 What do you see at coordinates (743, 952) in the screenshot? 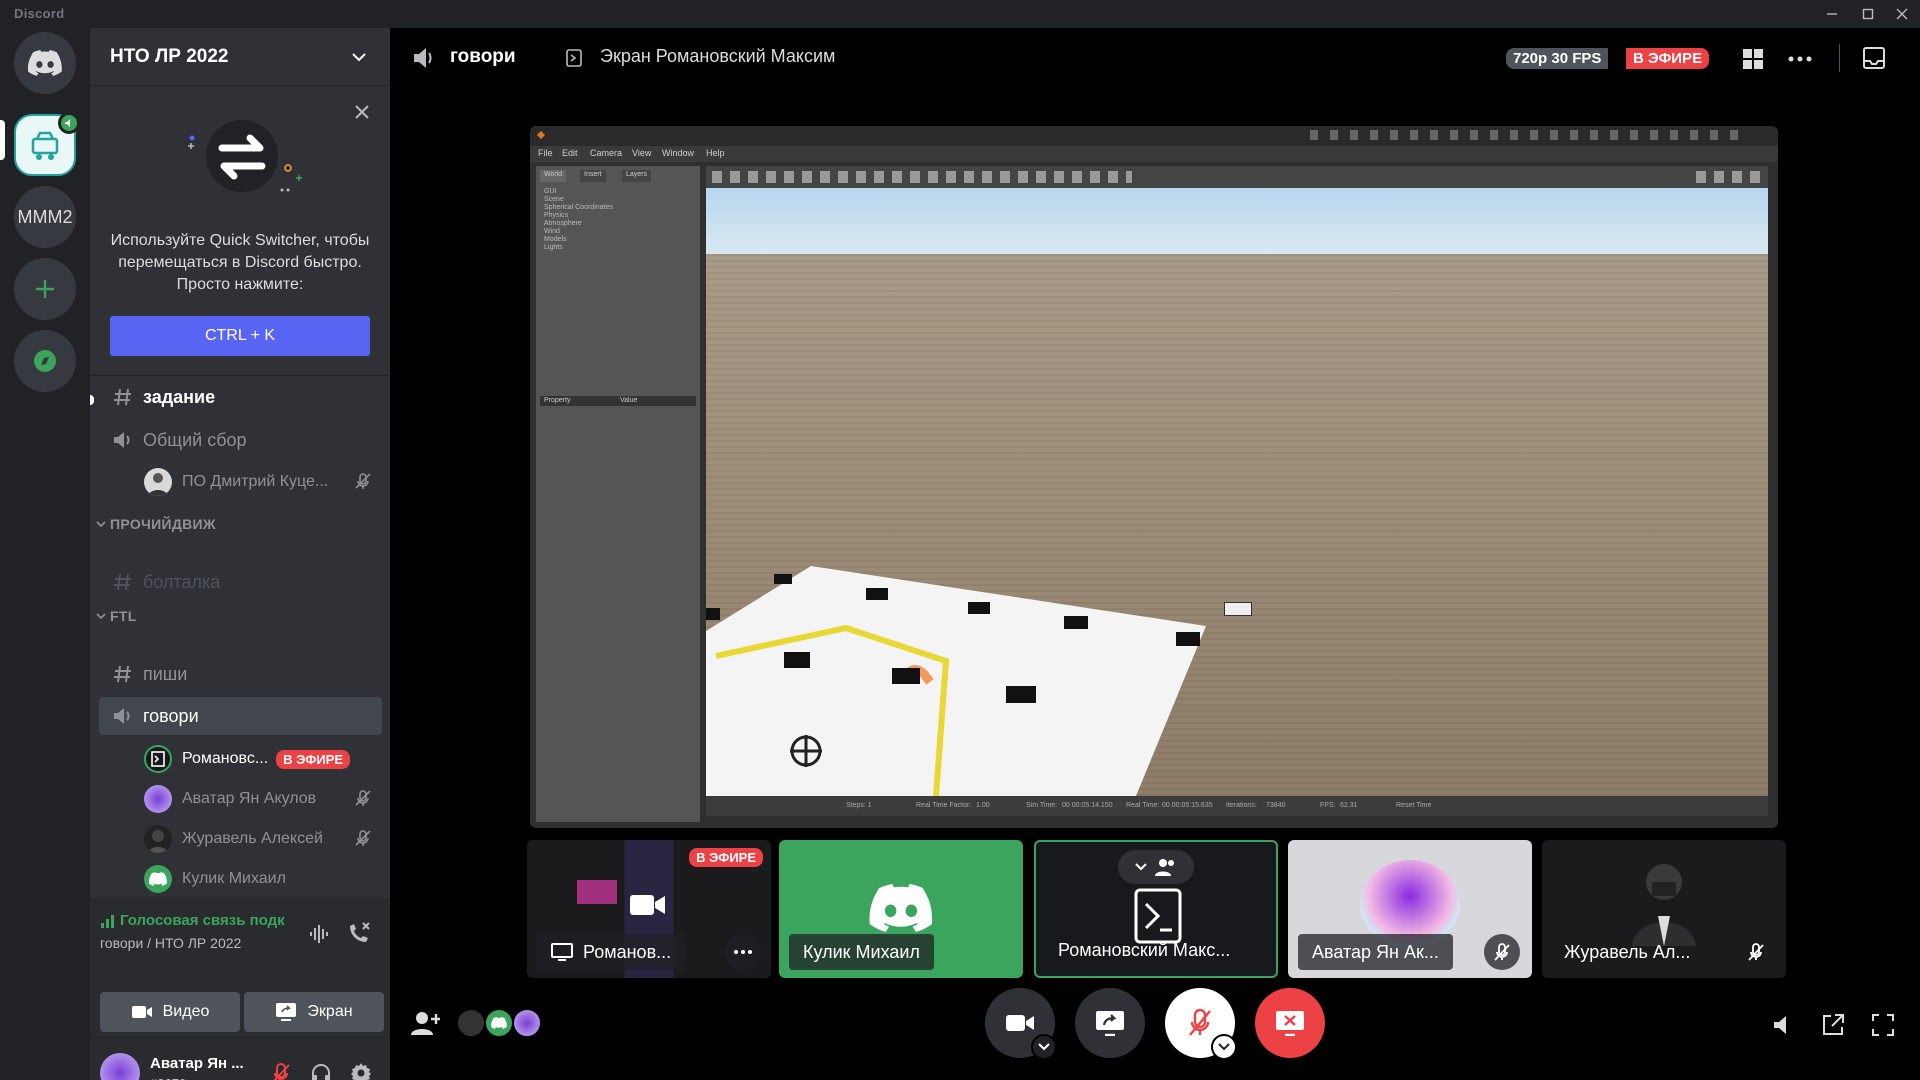
I see `tile-more-button` at bounding box center [743, 952].